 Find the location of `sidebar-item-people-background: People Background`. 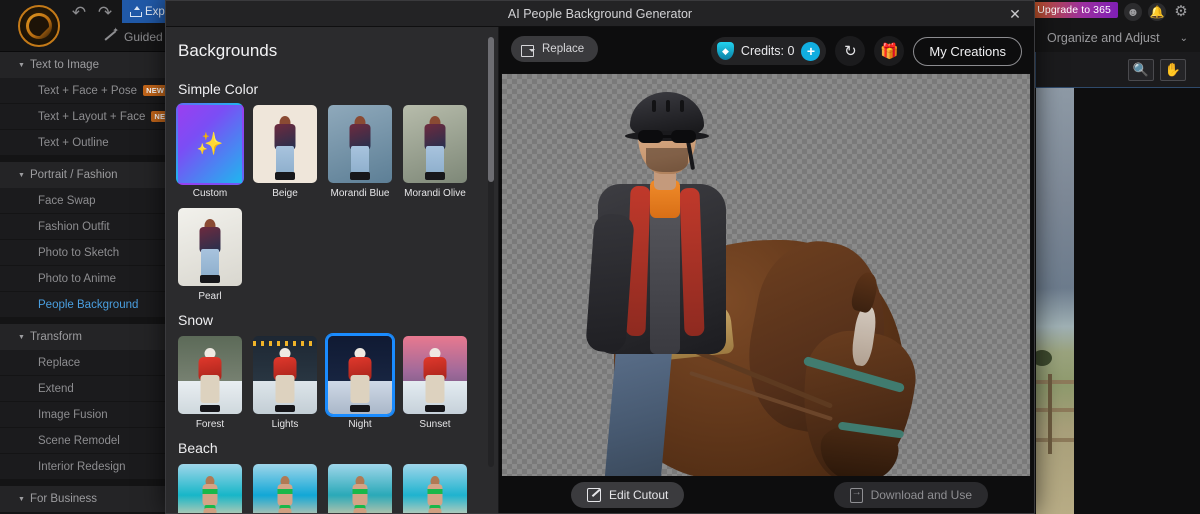

sidebar-item-people-background: People Background is located at coordinates (83, 305).